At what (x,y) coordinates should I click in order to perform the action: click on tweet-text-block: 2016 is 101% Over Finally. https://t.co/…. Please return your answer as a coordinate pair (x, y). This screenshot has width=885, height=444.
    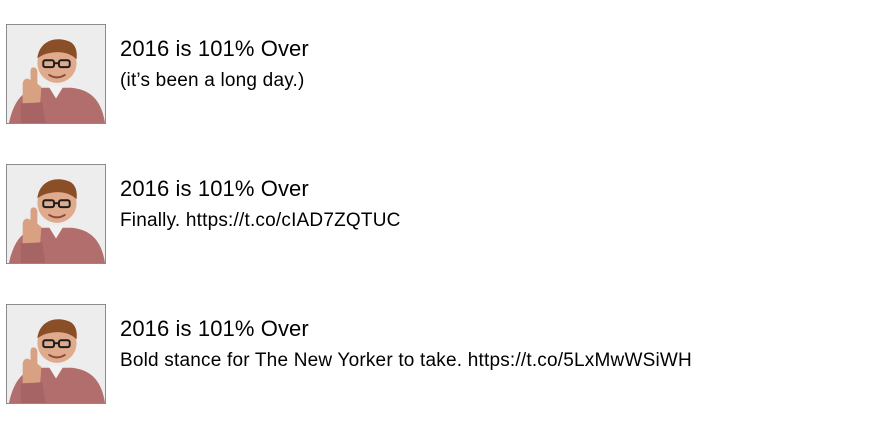
    Looking at the image, I should click on (260, 198).